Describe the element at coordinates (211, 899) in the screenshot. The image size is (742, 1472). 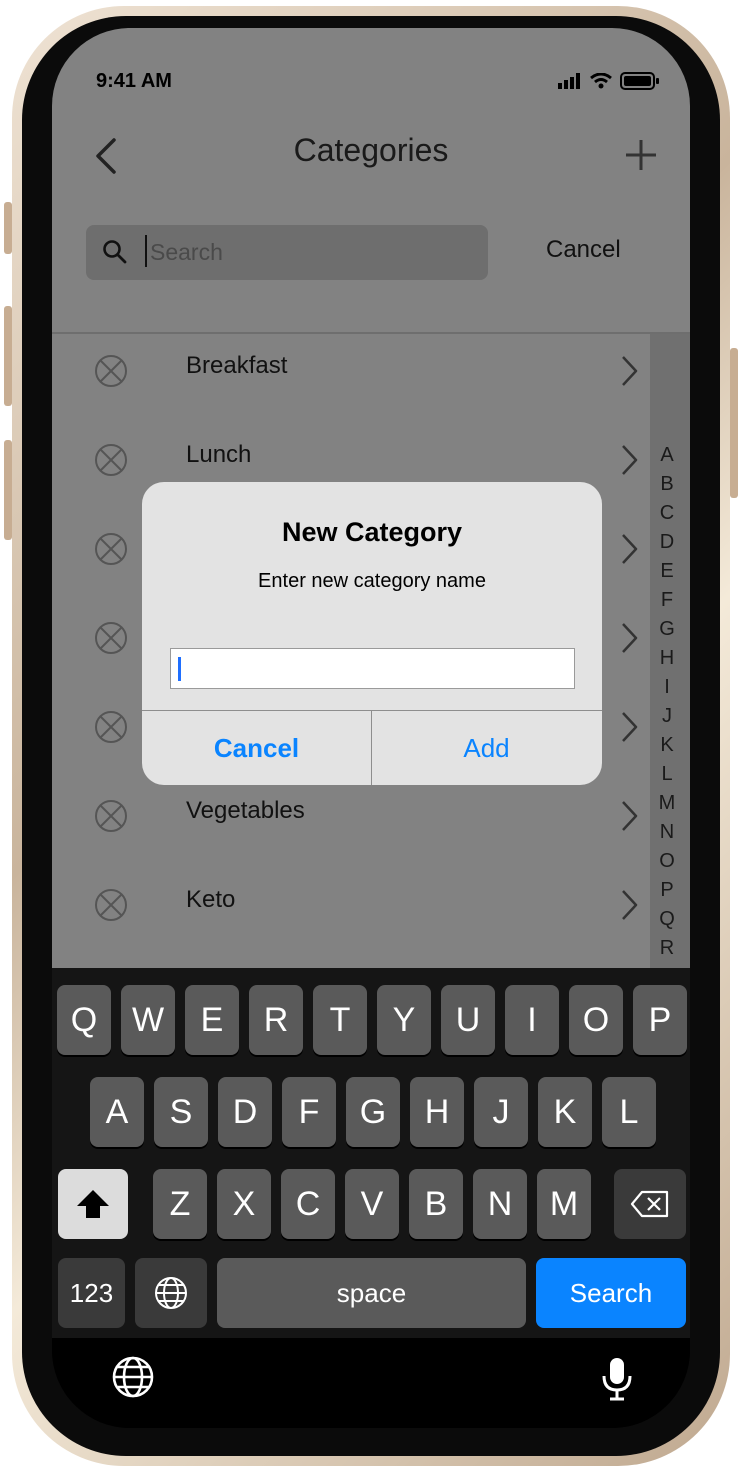
I see `list-item-label: Keto` at that location.